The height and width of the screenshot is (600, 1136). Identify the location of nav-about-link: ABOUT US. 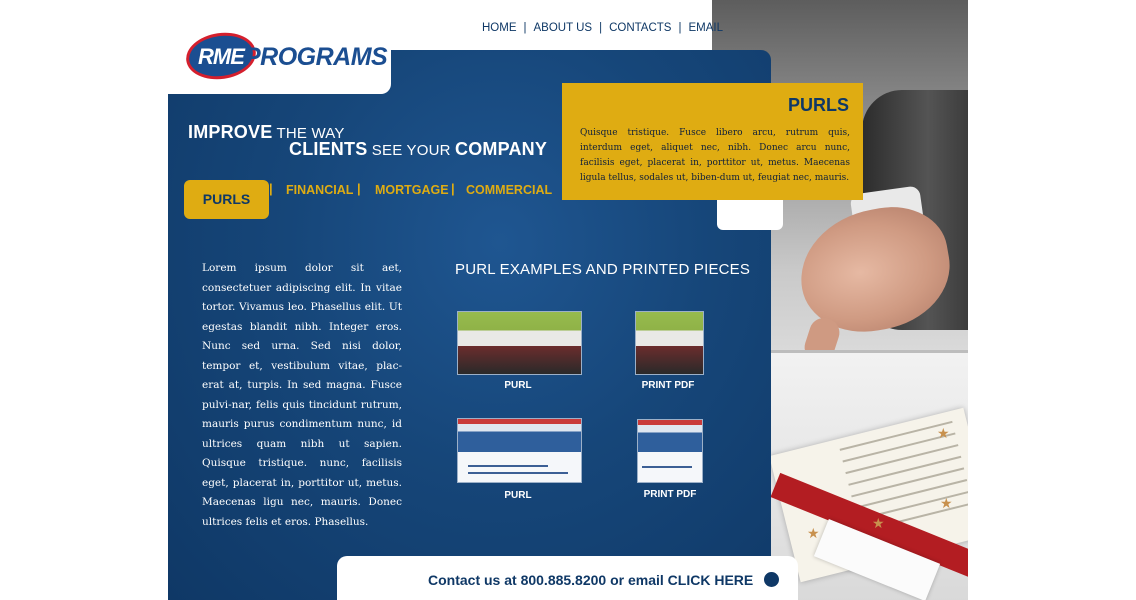
(563, 28).